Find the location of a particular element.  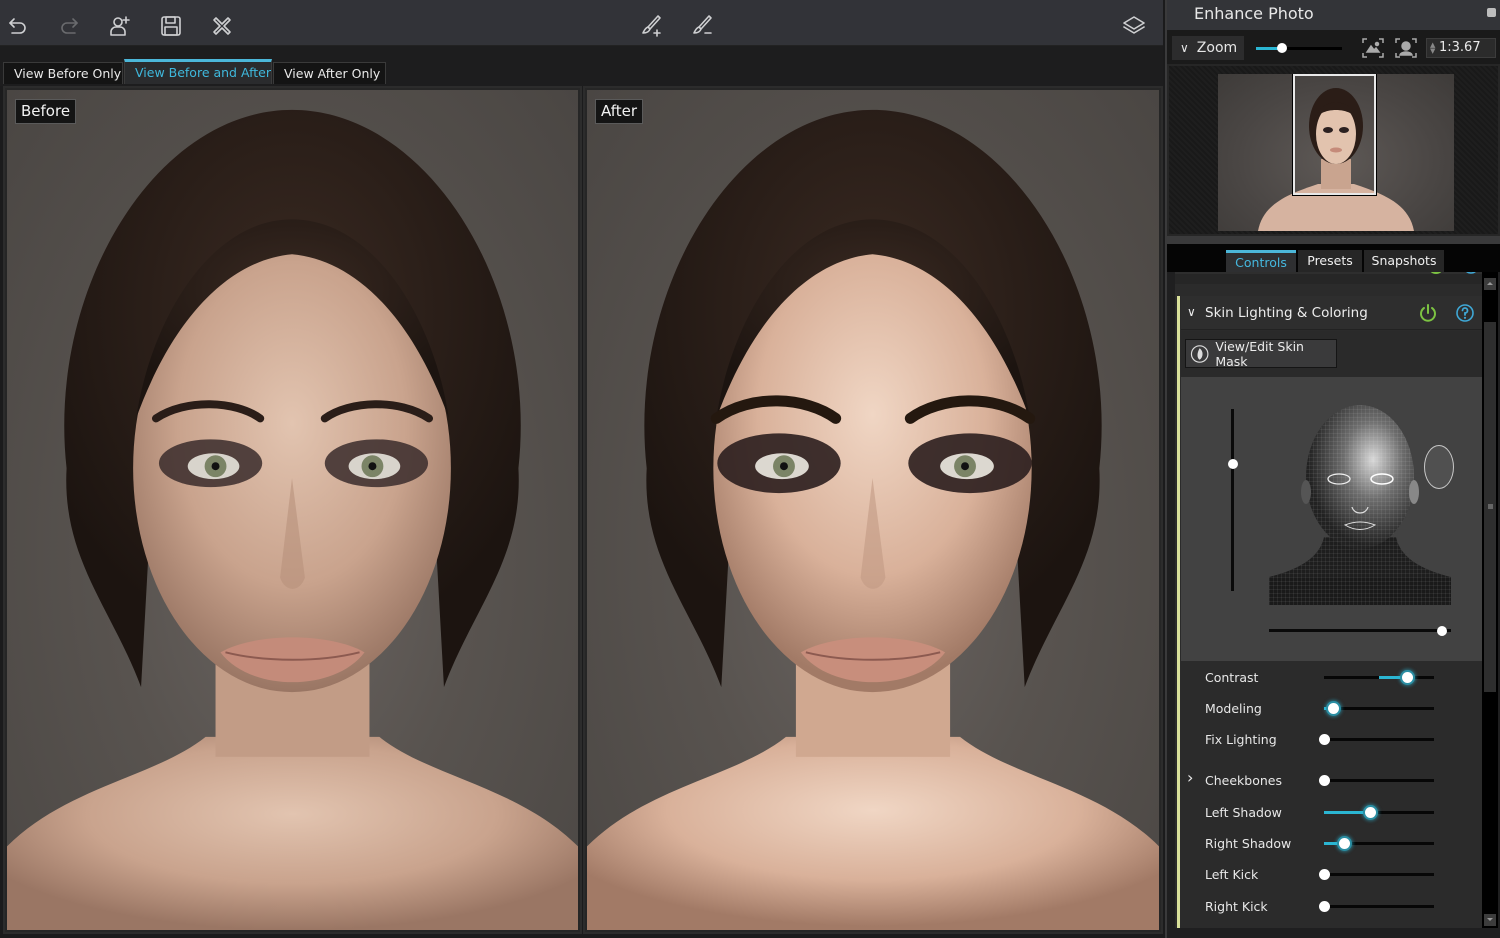

chevron-right-icon: › is located at coordinates (1190, 777).